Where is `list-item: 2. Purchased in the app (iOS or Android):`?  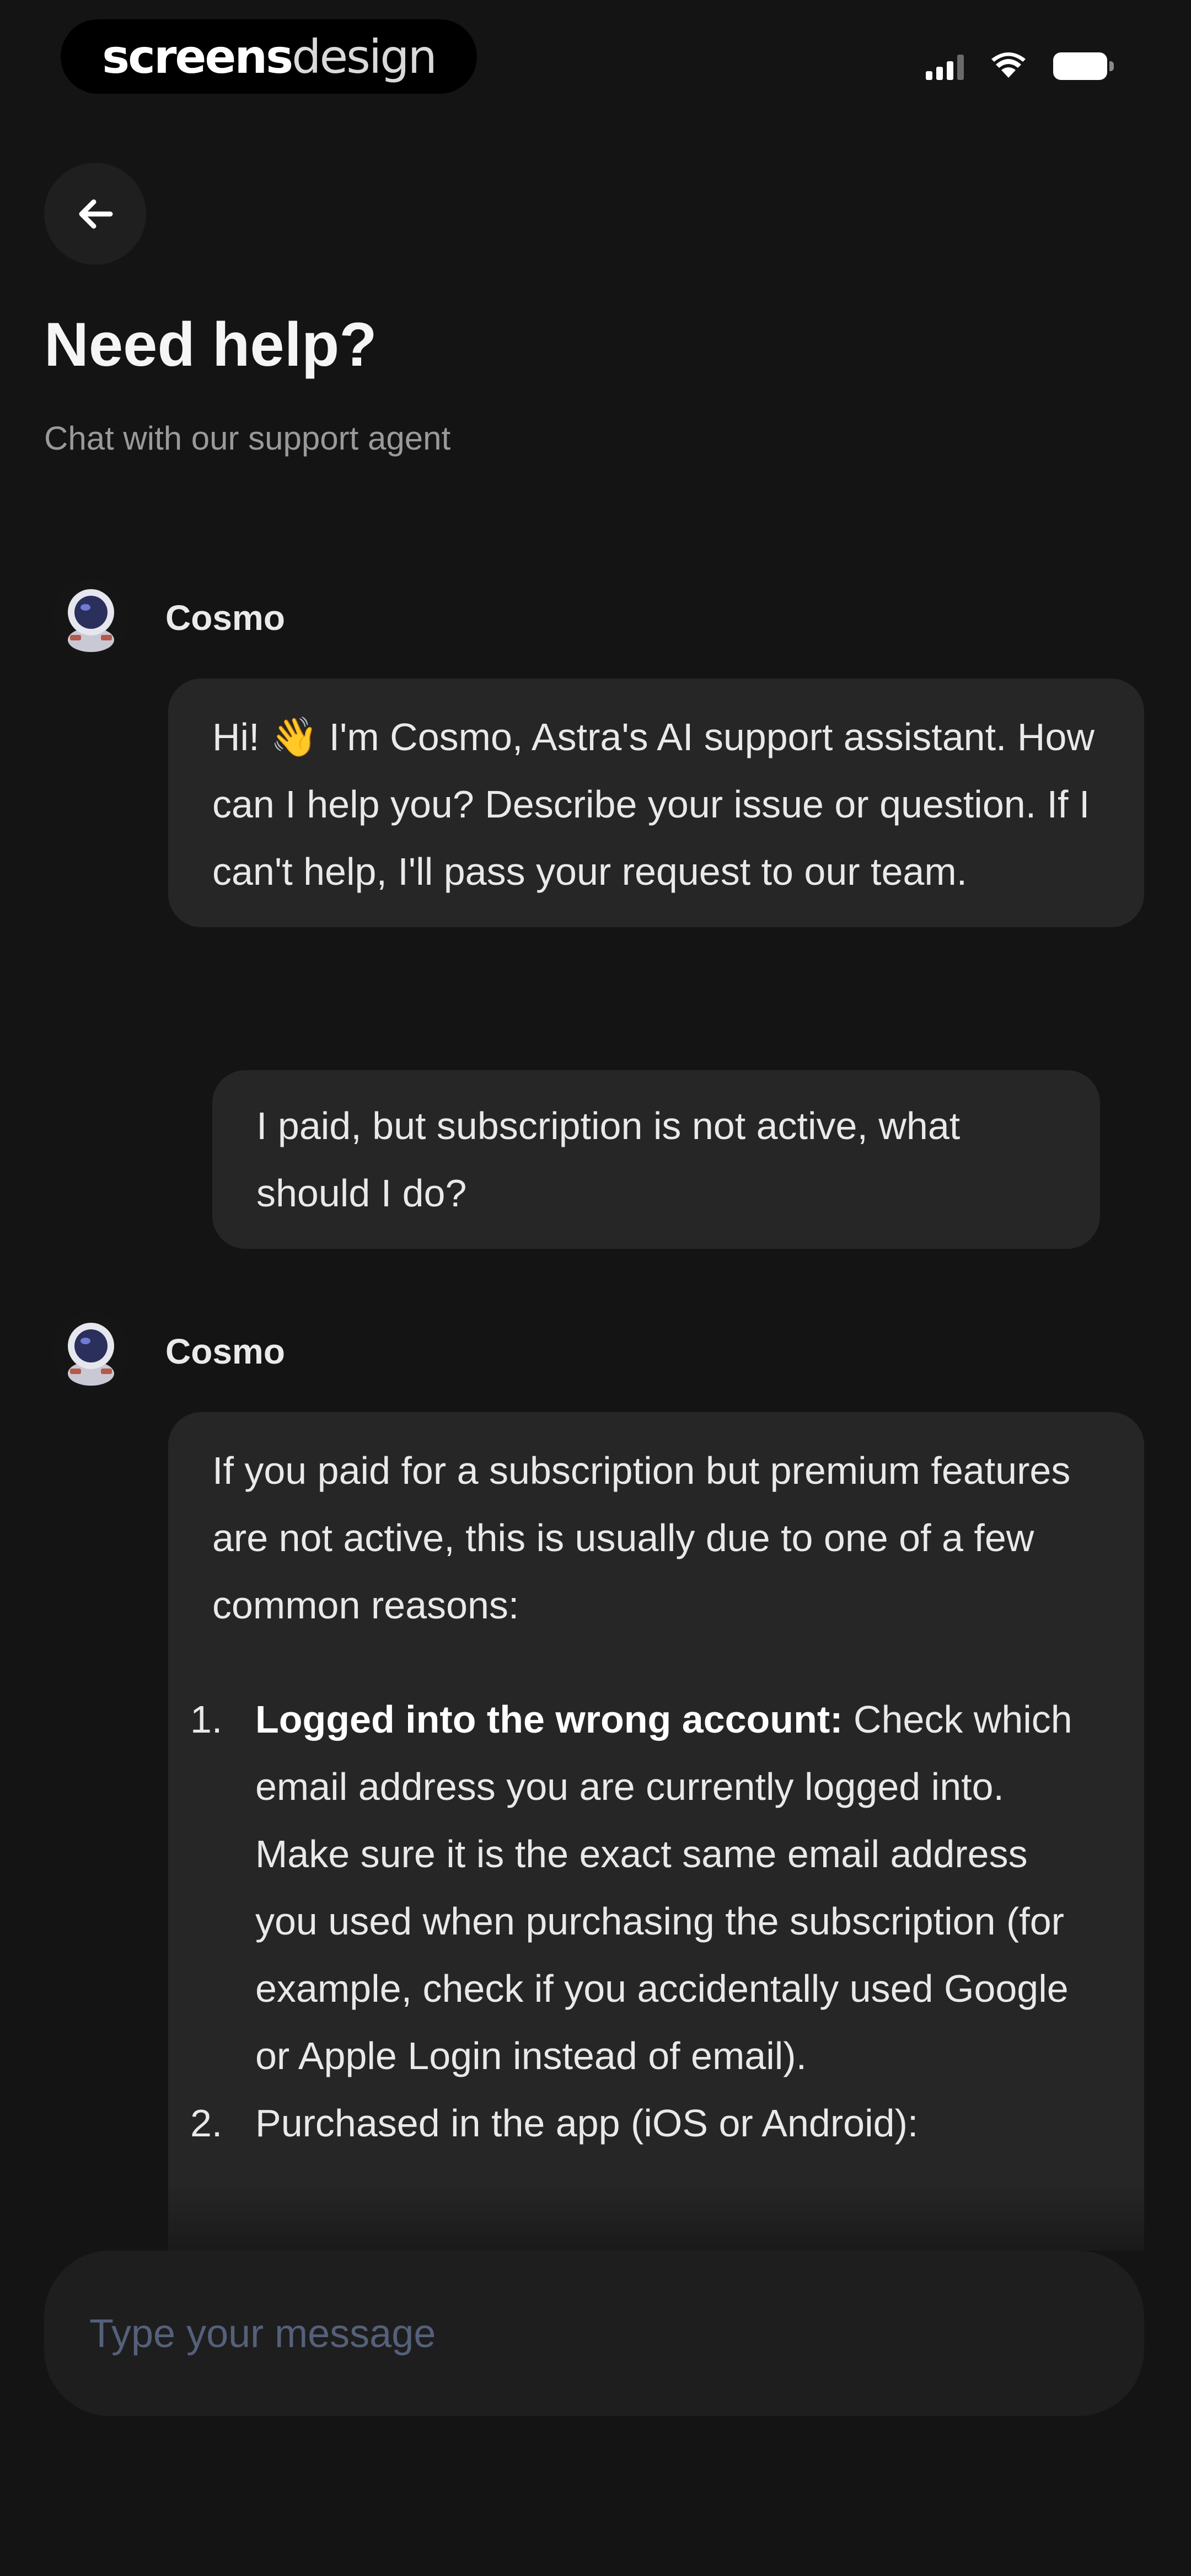
list-item: 2. Purchased in the app (iOS or Android): is located at coordinates (554, 2123).